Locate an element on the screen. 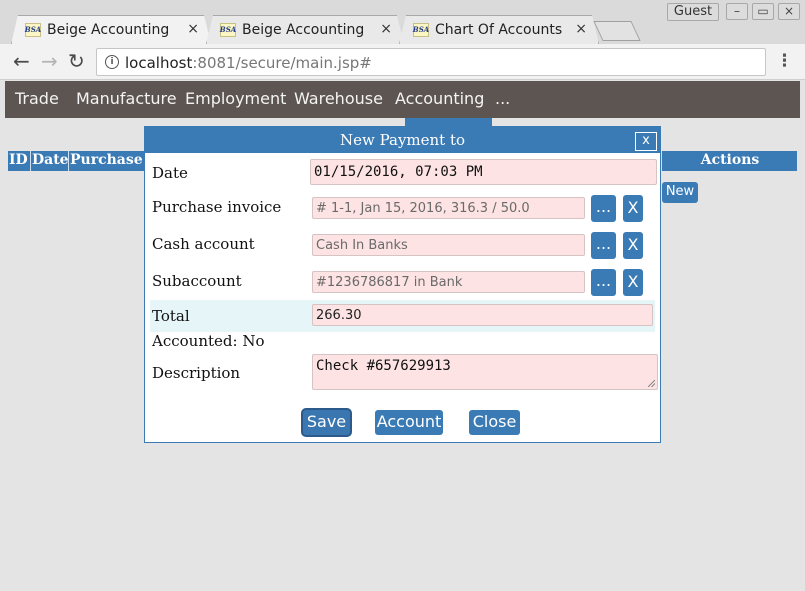 This screenshot has height=591, width=805. description-text: Check #657629913 is located at coordinates (383, 366).